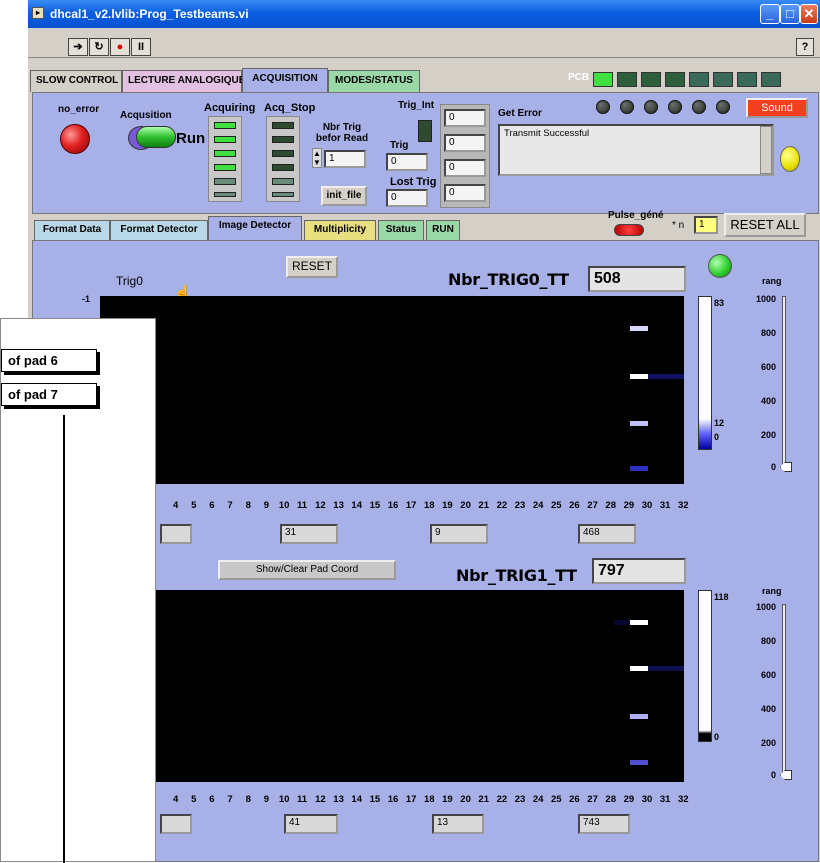 This screenshot has width=820, height=863. I want to click on y-tick: -1, so click(86, 299).